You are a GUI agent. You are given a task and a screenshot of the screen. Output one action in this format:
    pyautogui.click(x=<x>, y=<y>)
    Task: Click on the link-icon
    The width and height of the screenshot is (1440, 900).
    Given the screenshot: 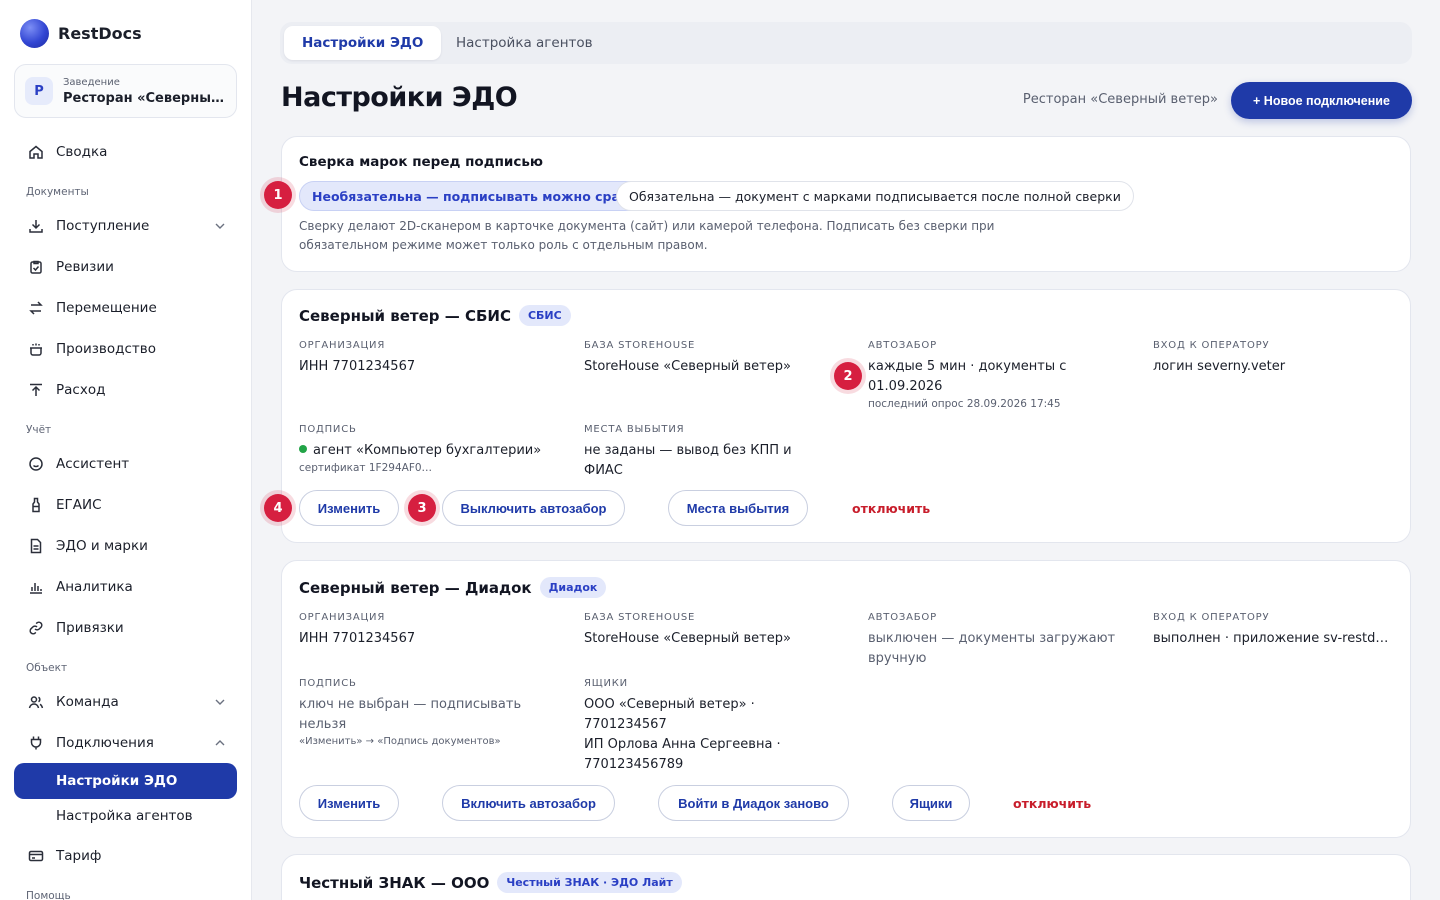 What is the action you would take?
    pyautogui.click(x=36, y=628)
    